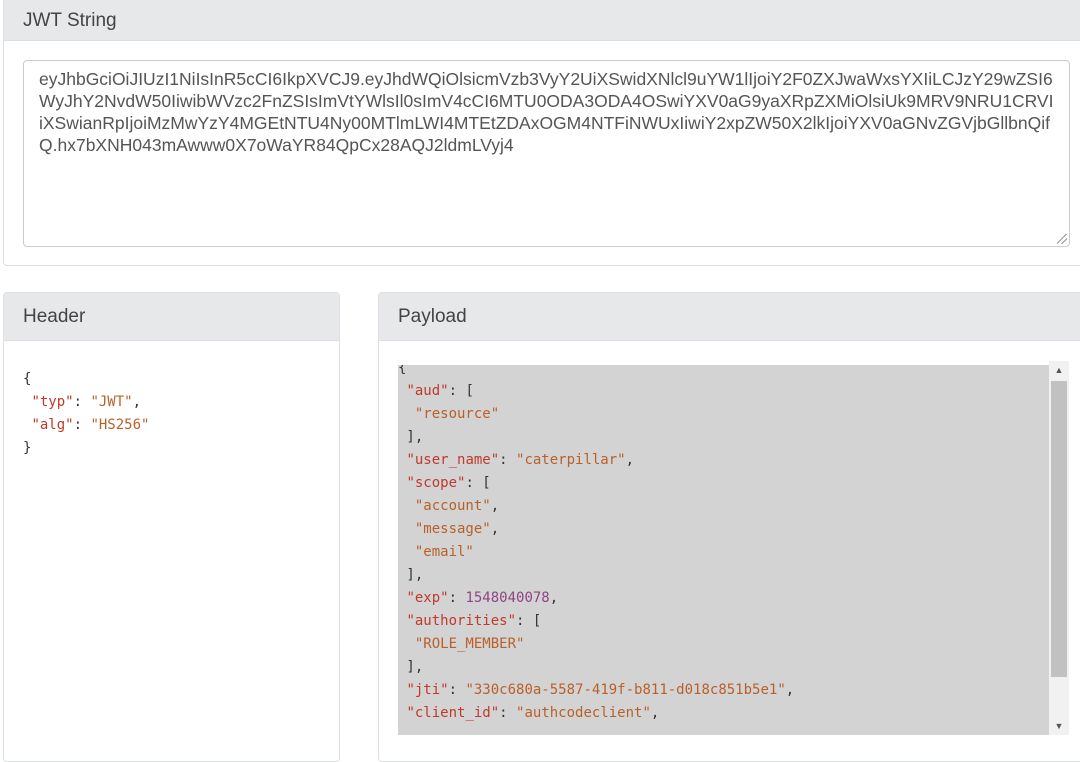 Image resolution: width=1080 pixels, height=762 pixels. I want to click on json-value: "email", so click(444, 552).